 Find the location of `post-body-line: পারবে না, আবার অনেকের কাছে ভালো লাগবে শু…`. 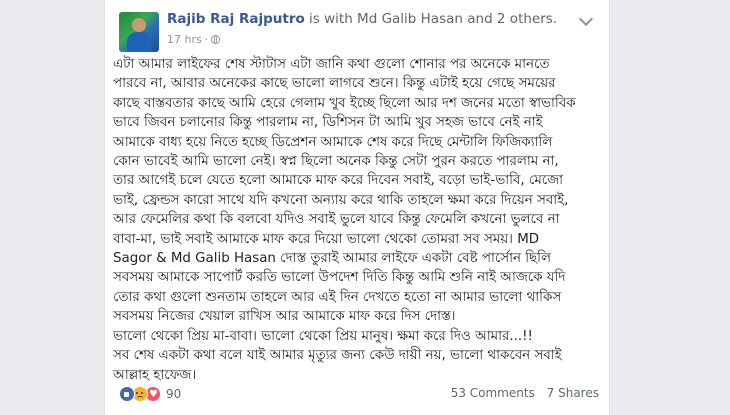

post-body-line: পারবে না, আবার অনেকের কাছে ভালো লাগবে শু… is located at coordinates (334, 84).